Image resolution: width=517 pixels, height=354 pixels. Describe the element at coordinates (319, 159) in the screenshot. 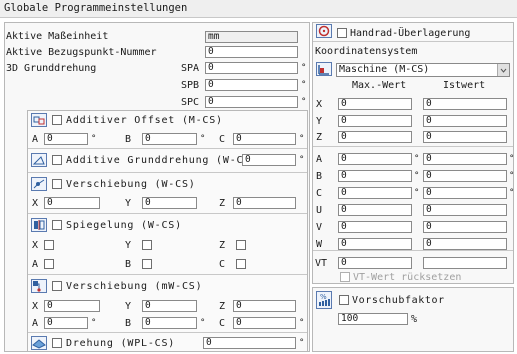

I see `axis-label: A` at that location.